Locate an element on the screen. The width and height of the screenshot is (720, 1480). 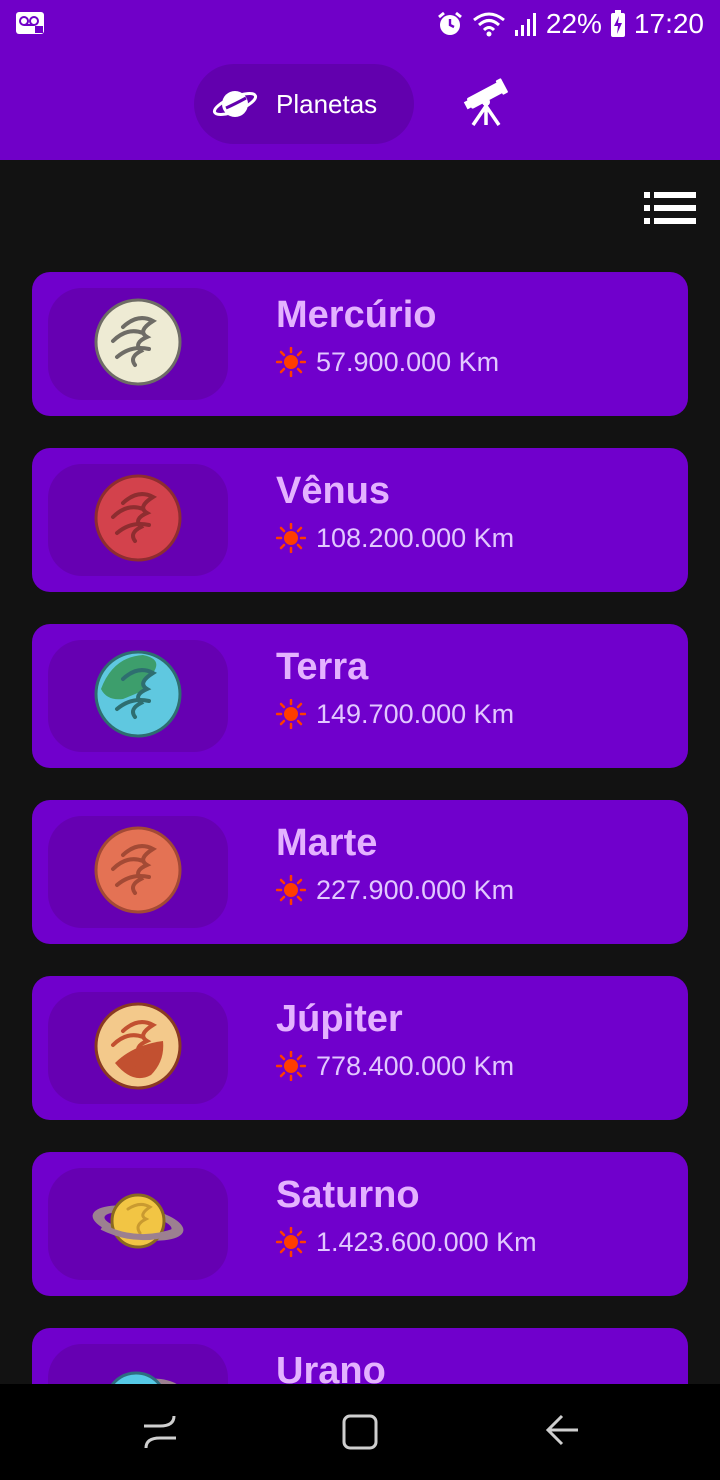
wifi-icon is located at coordinates (489, 24).